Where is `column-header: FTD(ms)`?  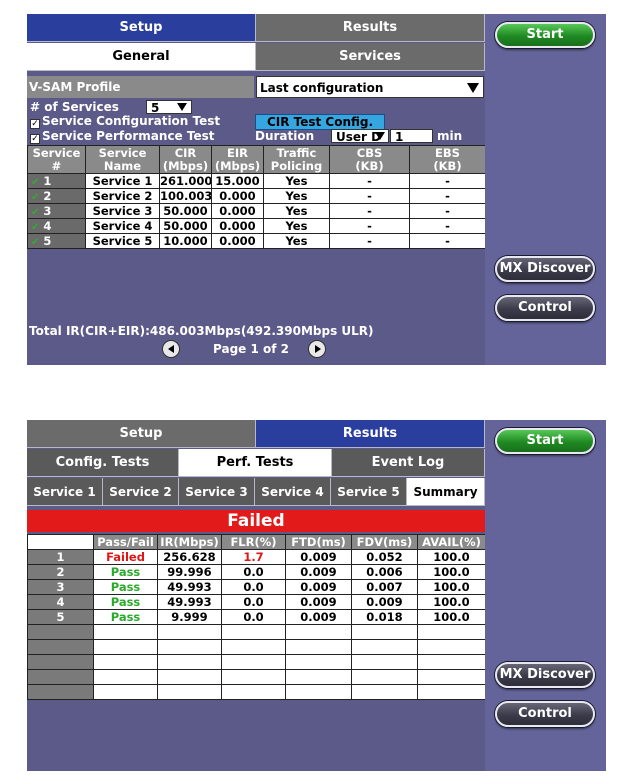
column-header: FTD(ms) is located at coordinates (318, 542).